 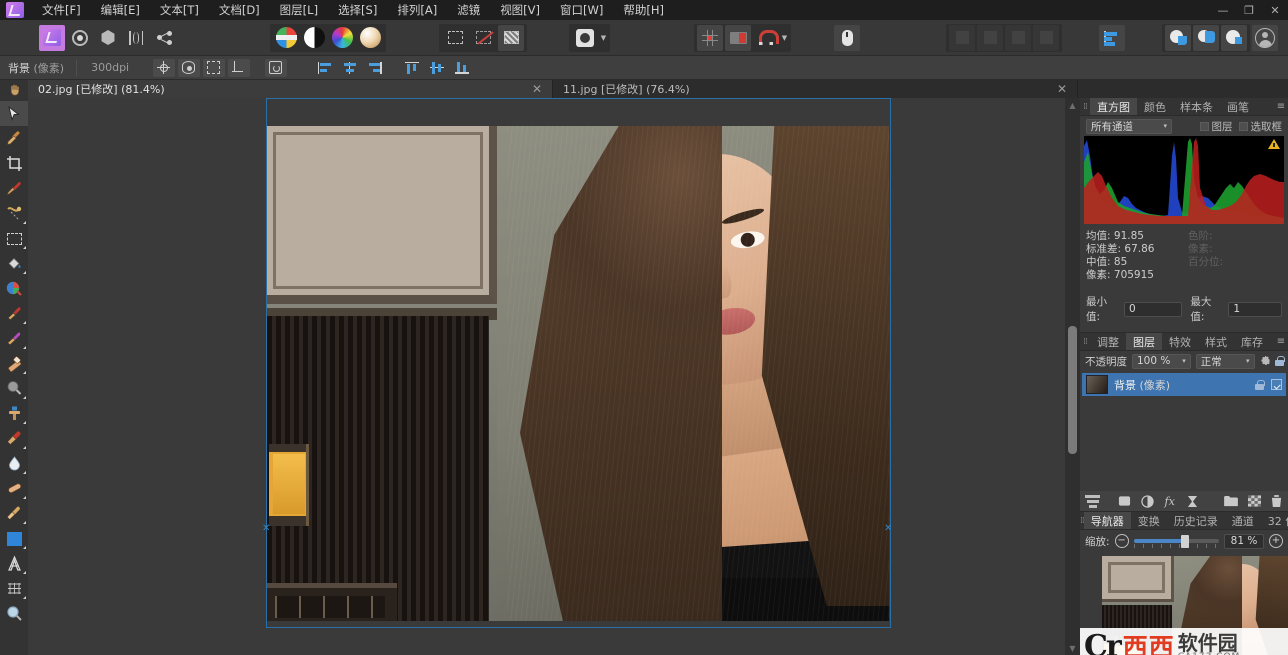 I want to click on tab-swatches: 样本条, so click(x=1196, y=106).